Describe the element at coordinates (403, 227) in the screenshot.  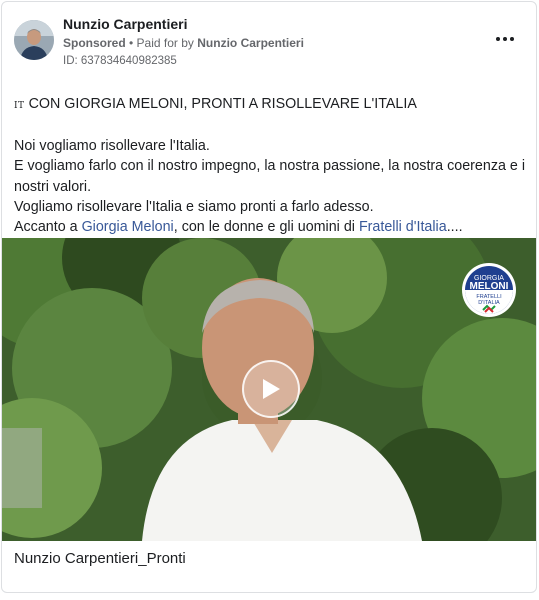
I see `link-fratelli-italia: Fratelli d'Italia` at that location.